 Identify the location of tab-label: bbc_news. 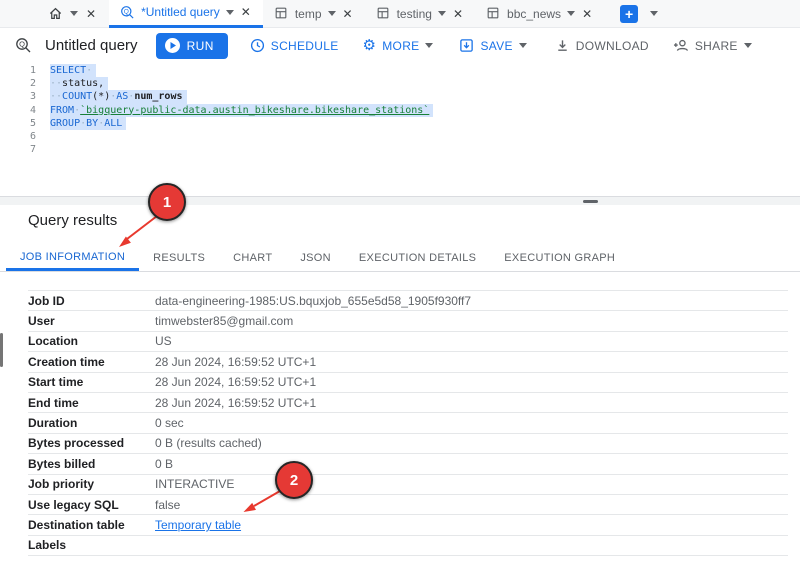
(534, 13).